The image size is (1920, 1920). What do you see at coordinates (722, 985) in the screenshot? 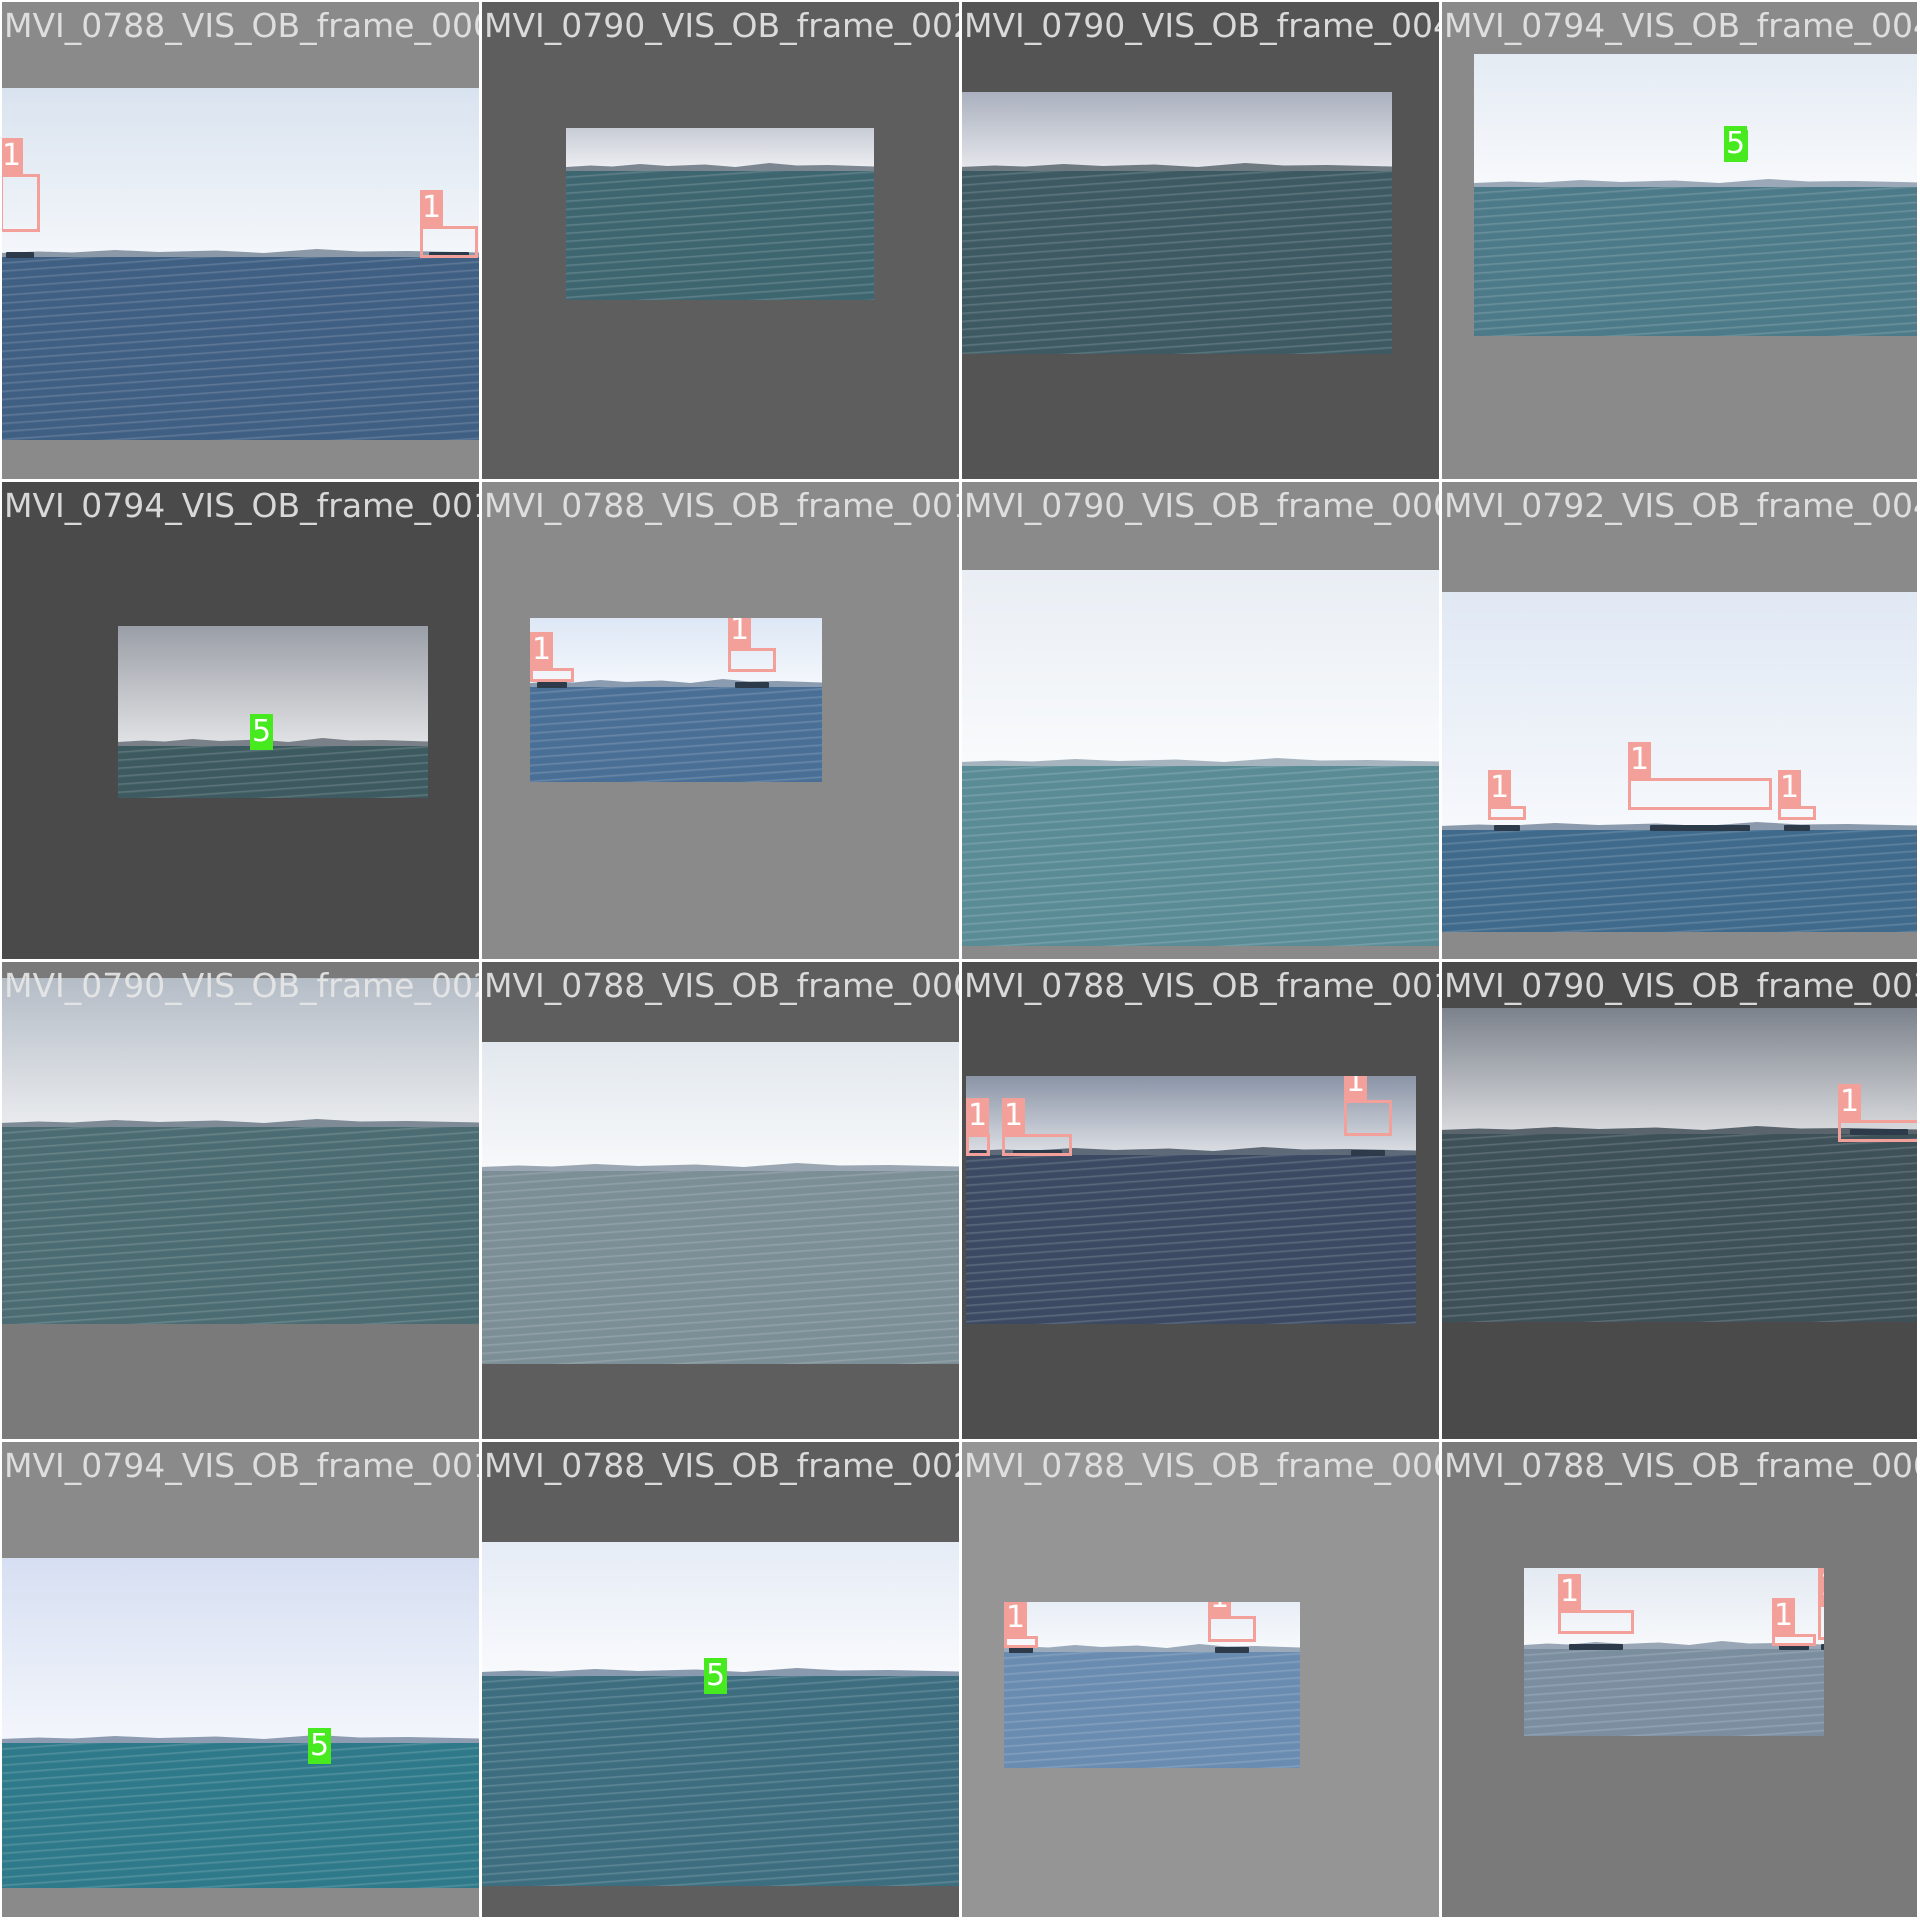
I see `filename-label: MVI_0788_VIS_OB_frame_0009.jpg` at bounding box center [722, 985].